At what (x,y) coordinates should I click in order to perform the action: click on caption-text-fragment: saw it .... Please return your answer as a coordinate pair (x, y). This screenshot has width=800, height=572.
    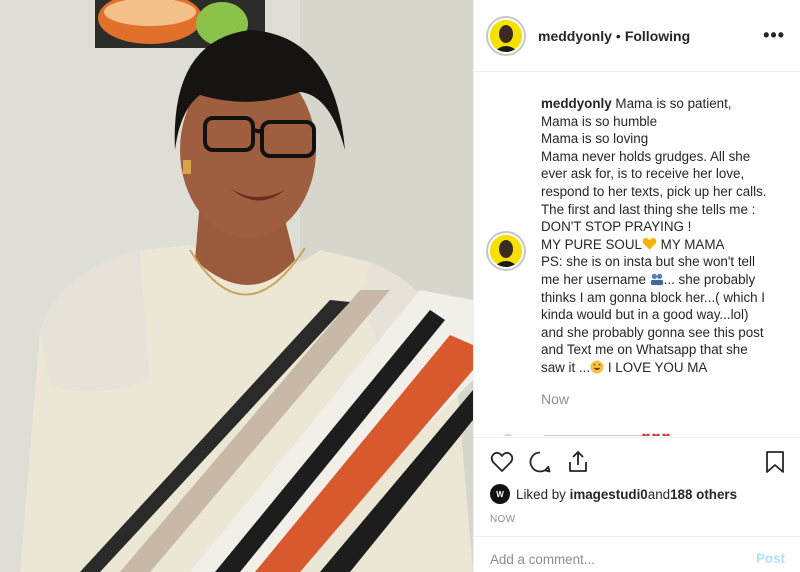
    Looking at the image, I should click on (566, 367).